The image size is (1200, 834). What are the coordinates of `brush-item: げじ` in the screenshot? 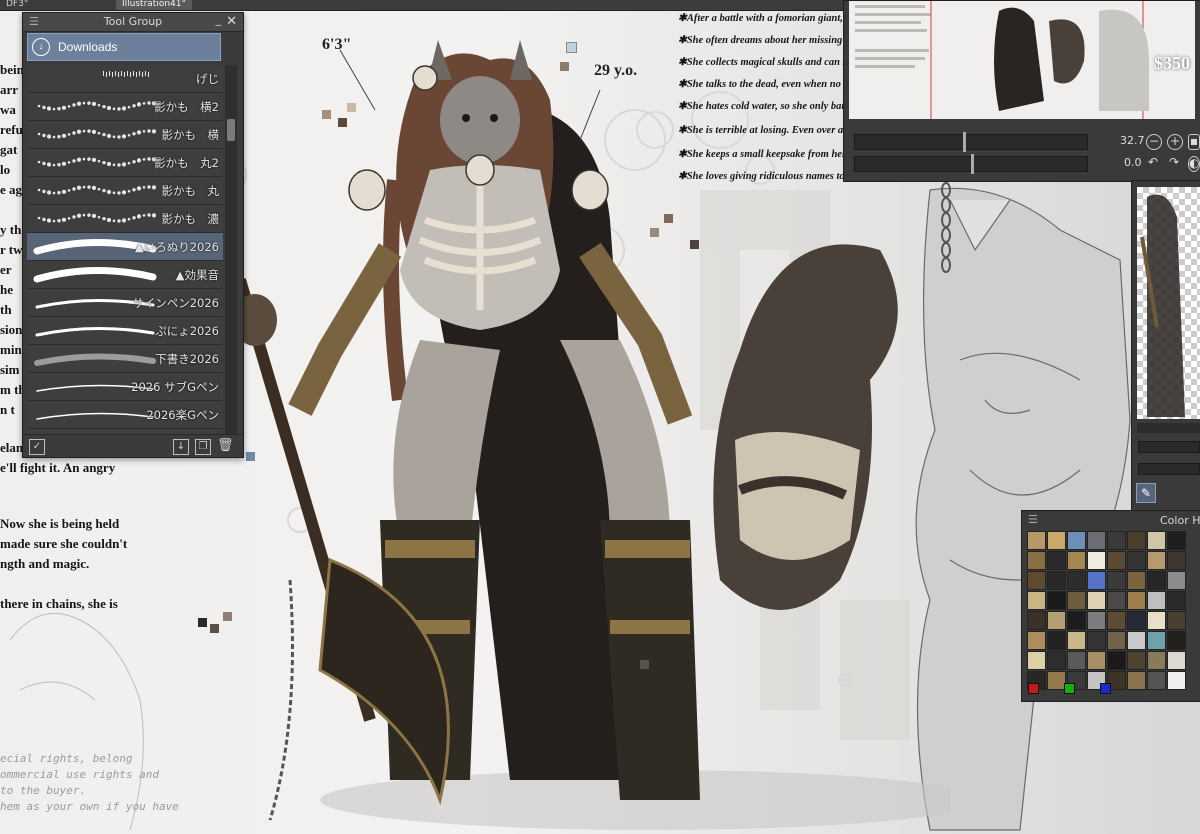 It's located at (125, 79).